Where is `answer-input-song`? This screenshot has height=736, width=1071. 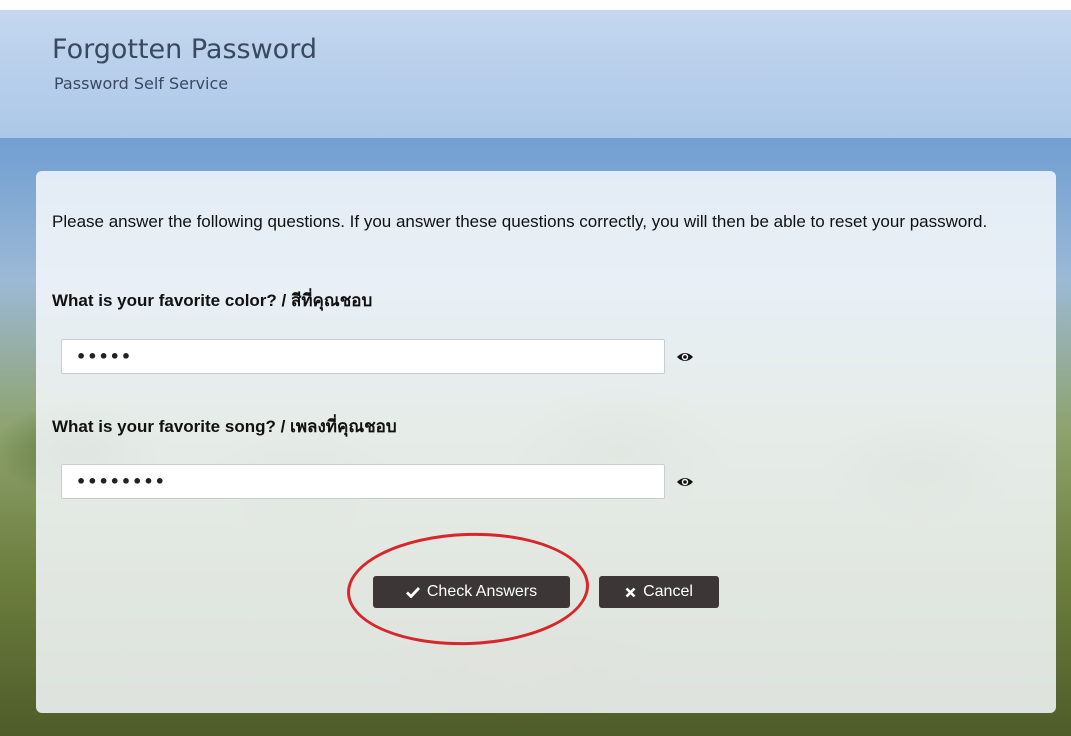 answer-input-song is located at coordinates (363, 481).